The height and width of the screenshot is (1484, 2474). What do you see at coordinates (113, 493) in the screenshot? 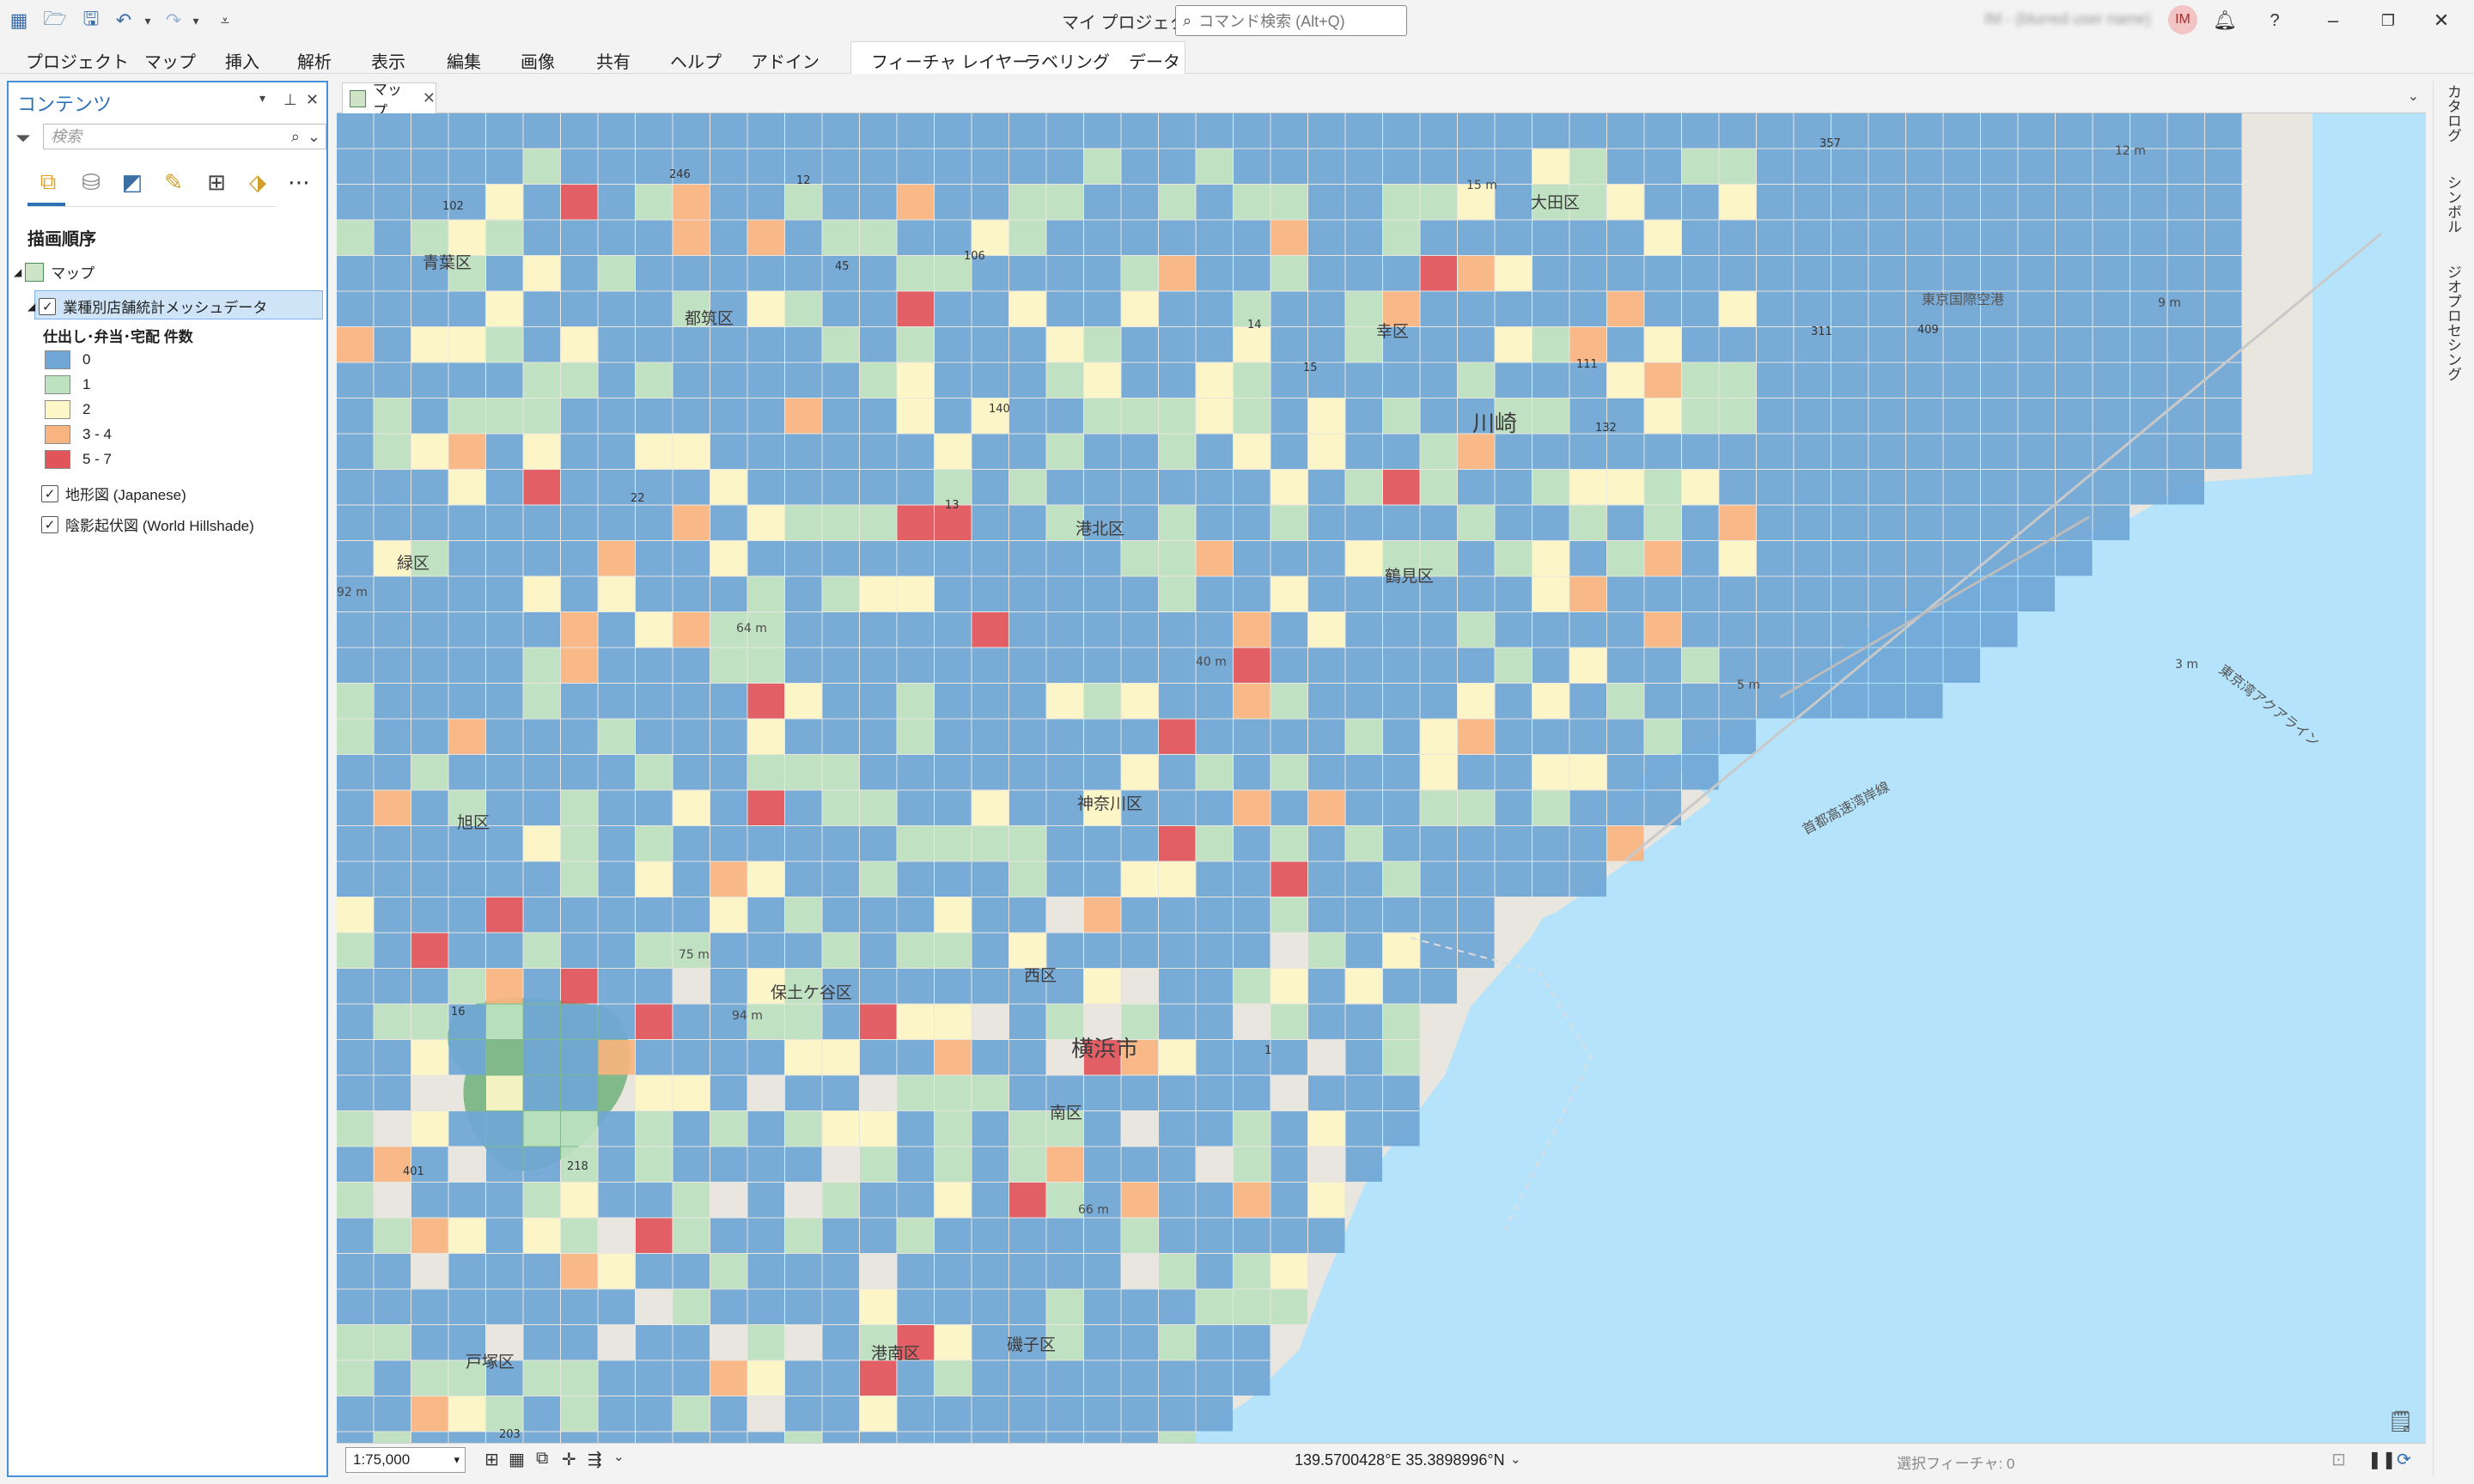
I see `basemap-topographic-item: ✓ 地形図 (Japanese)` at bounding box center [113, 493].